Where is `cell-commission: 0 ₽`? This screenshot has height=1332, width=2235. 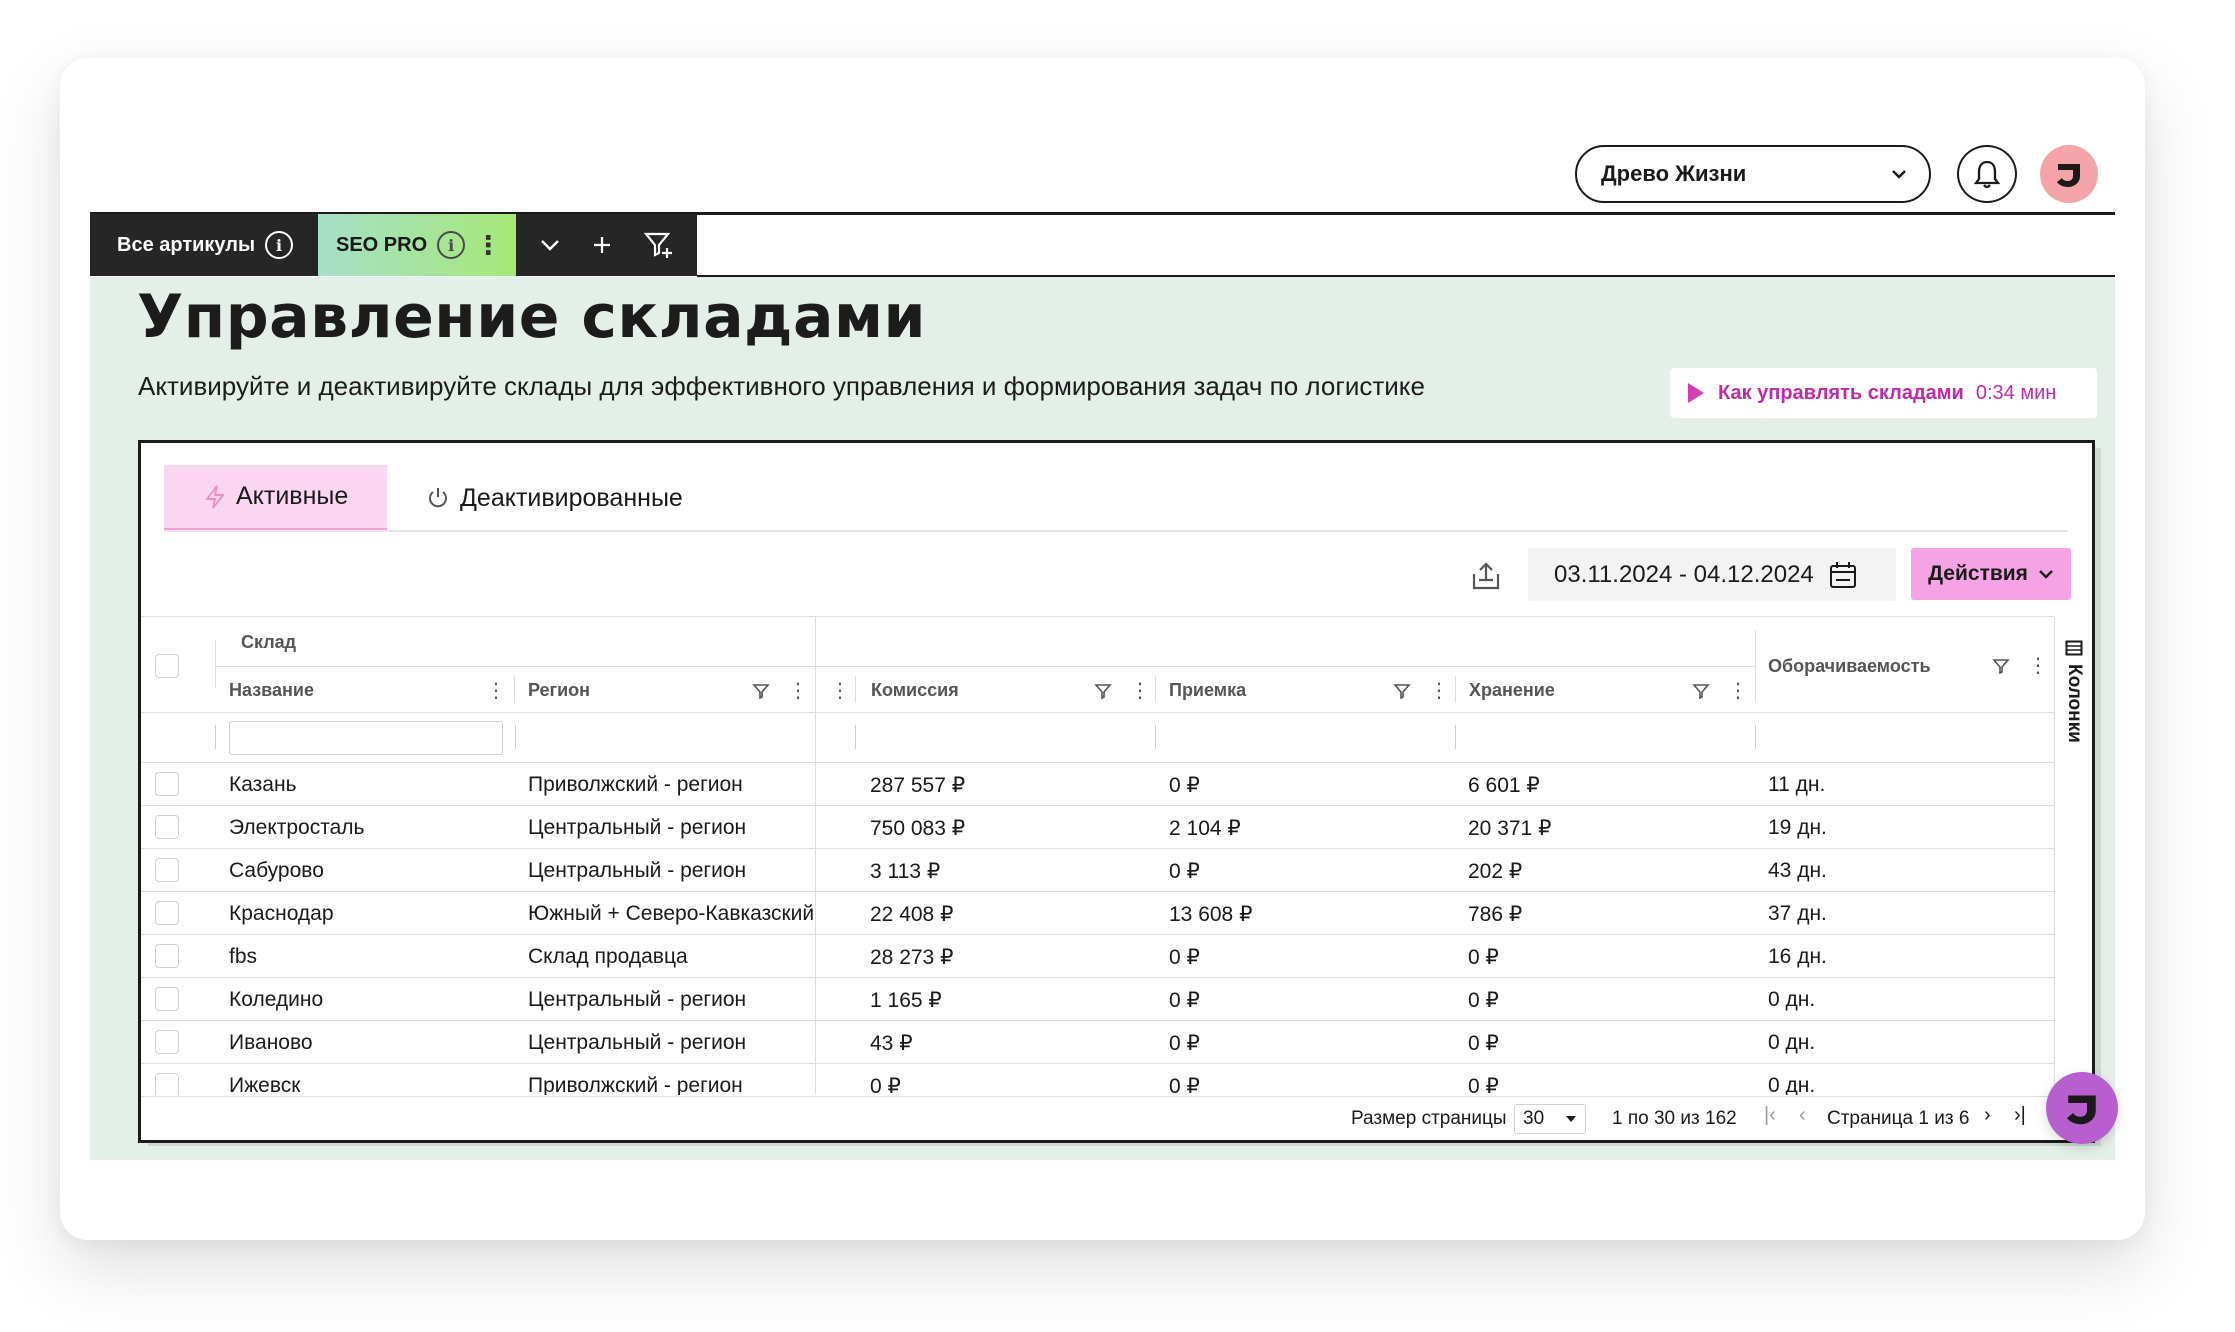
cell-commission: 0 ₽ is located at coordinates (885, 1085).